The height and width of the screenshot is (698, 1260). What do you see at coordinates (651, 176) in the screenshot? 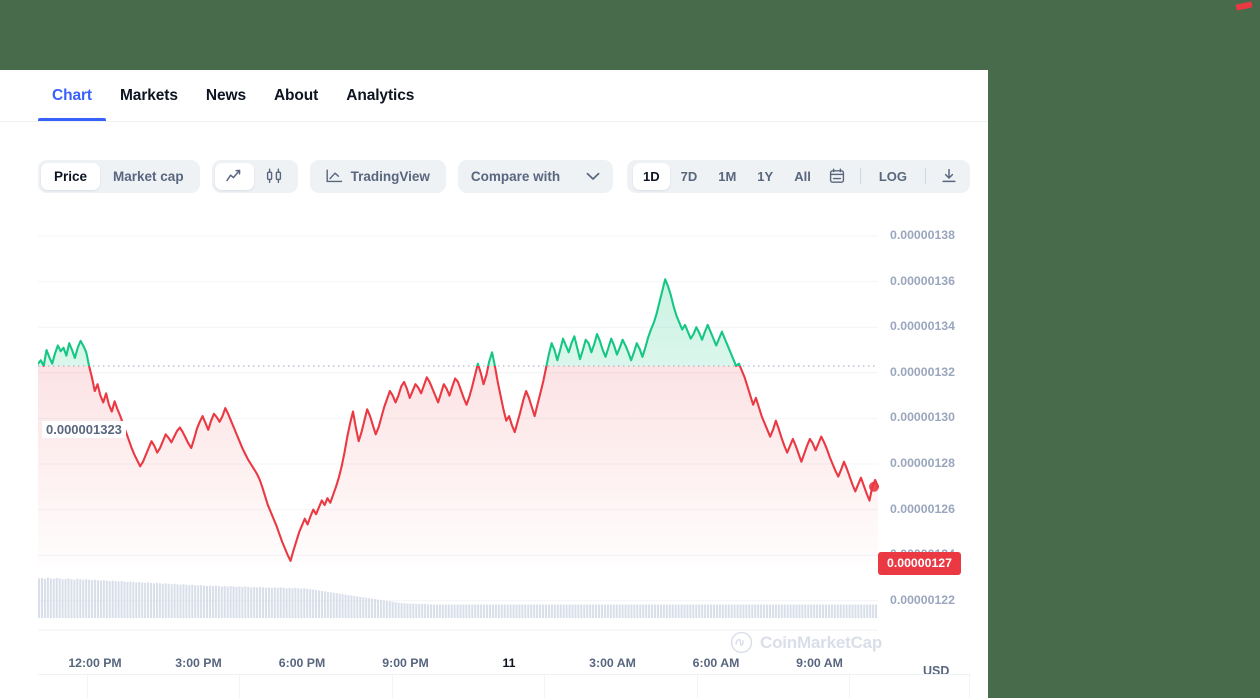
I see `range-option-1d: 1D` at bounding box center [651, 176].